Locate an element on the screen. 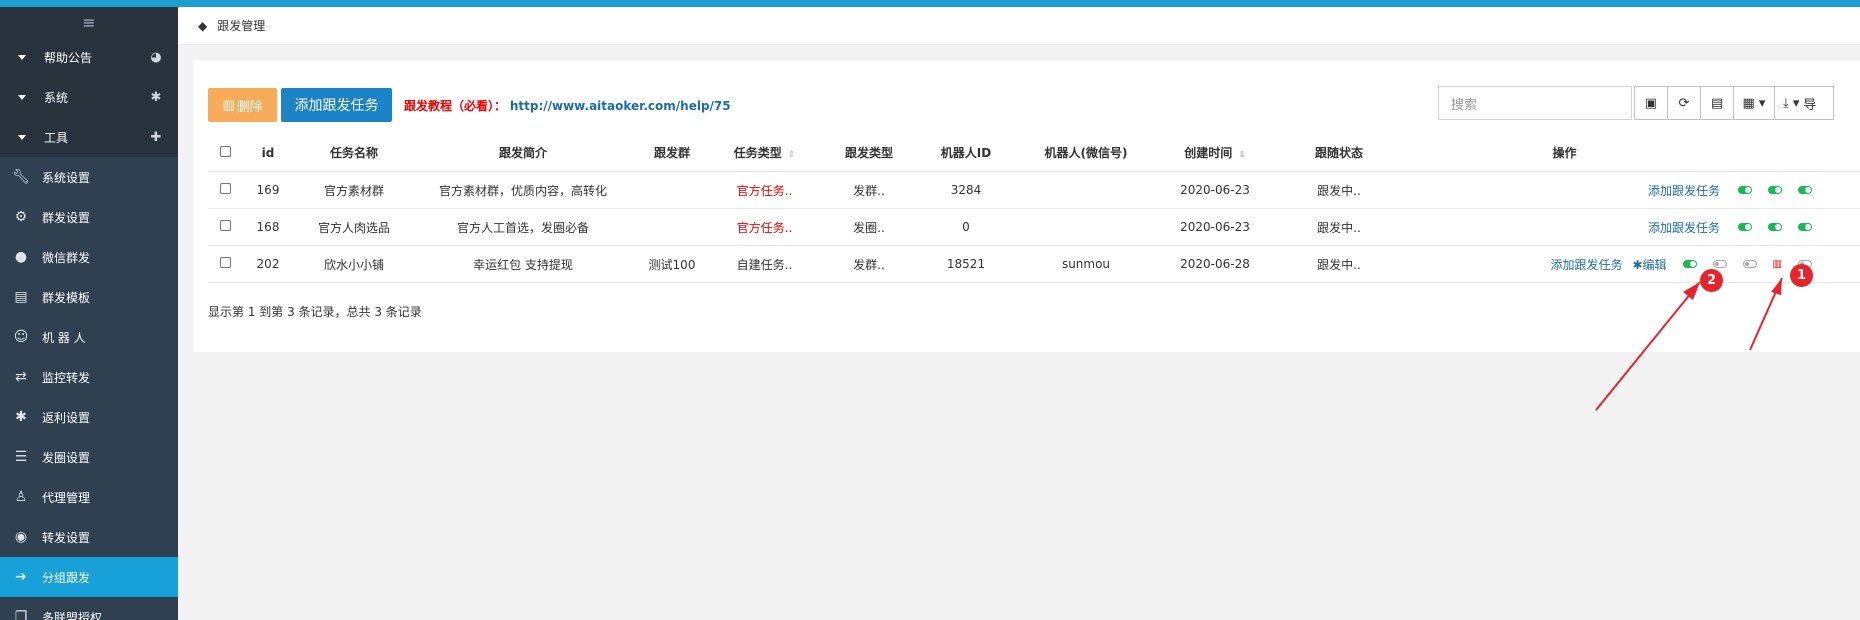  columns-dropdown-button: ▦ ▾ is located at coordinates (1754, 103).